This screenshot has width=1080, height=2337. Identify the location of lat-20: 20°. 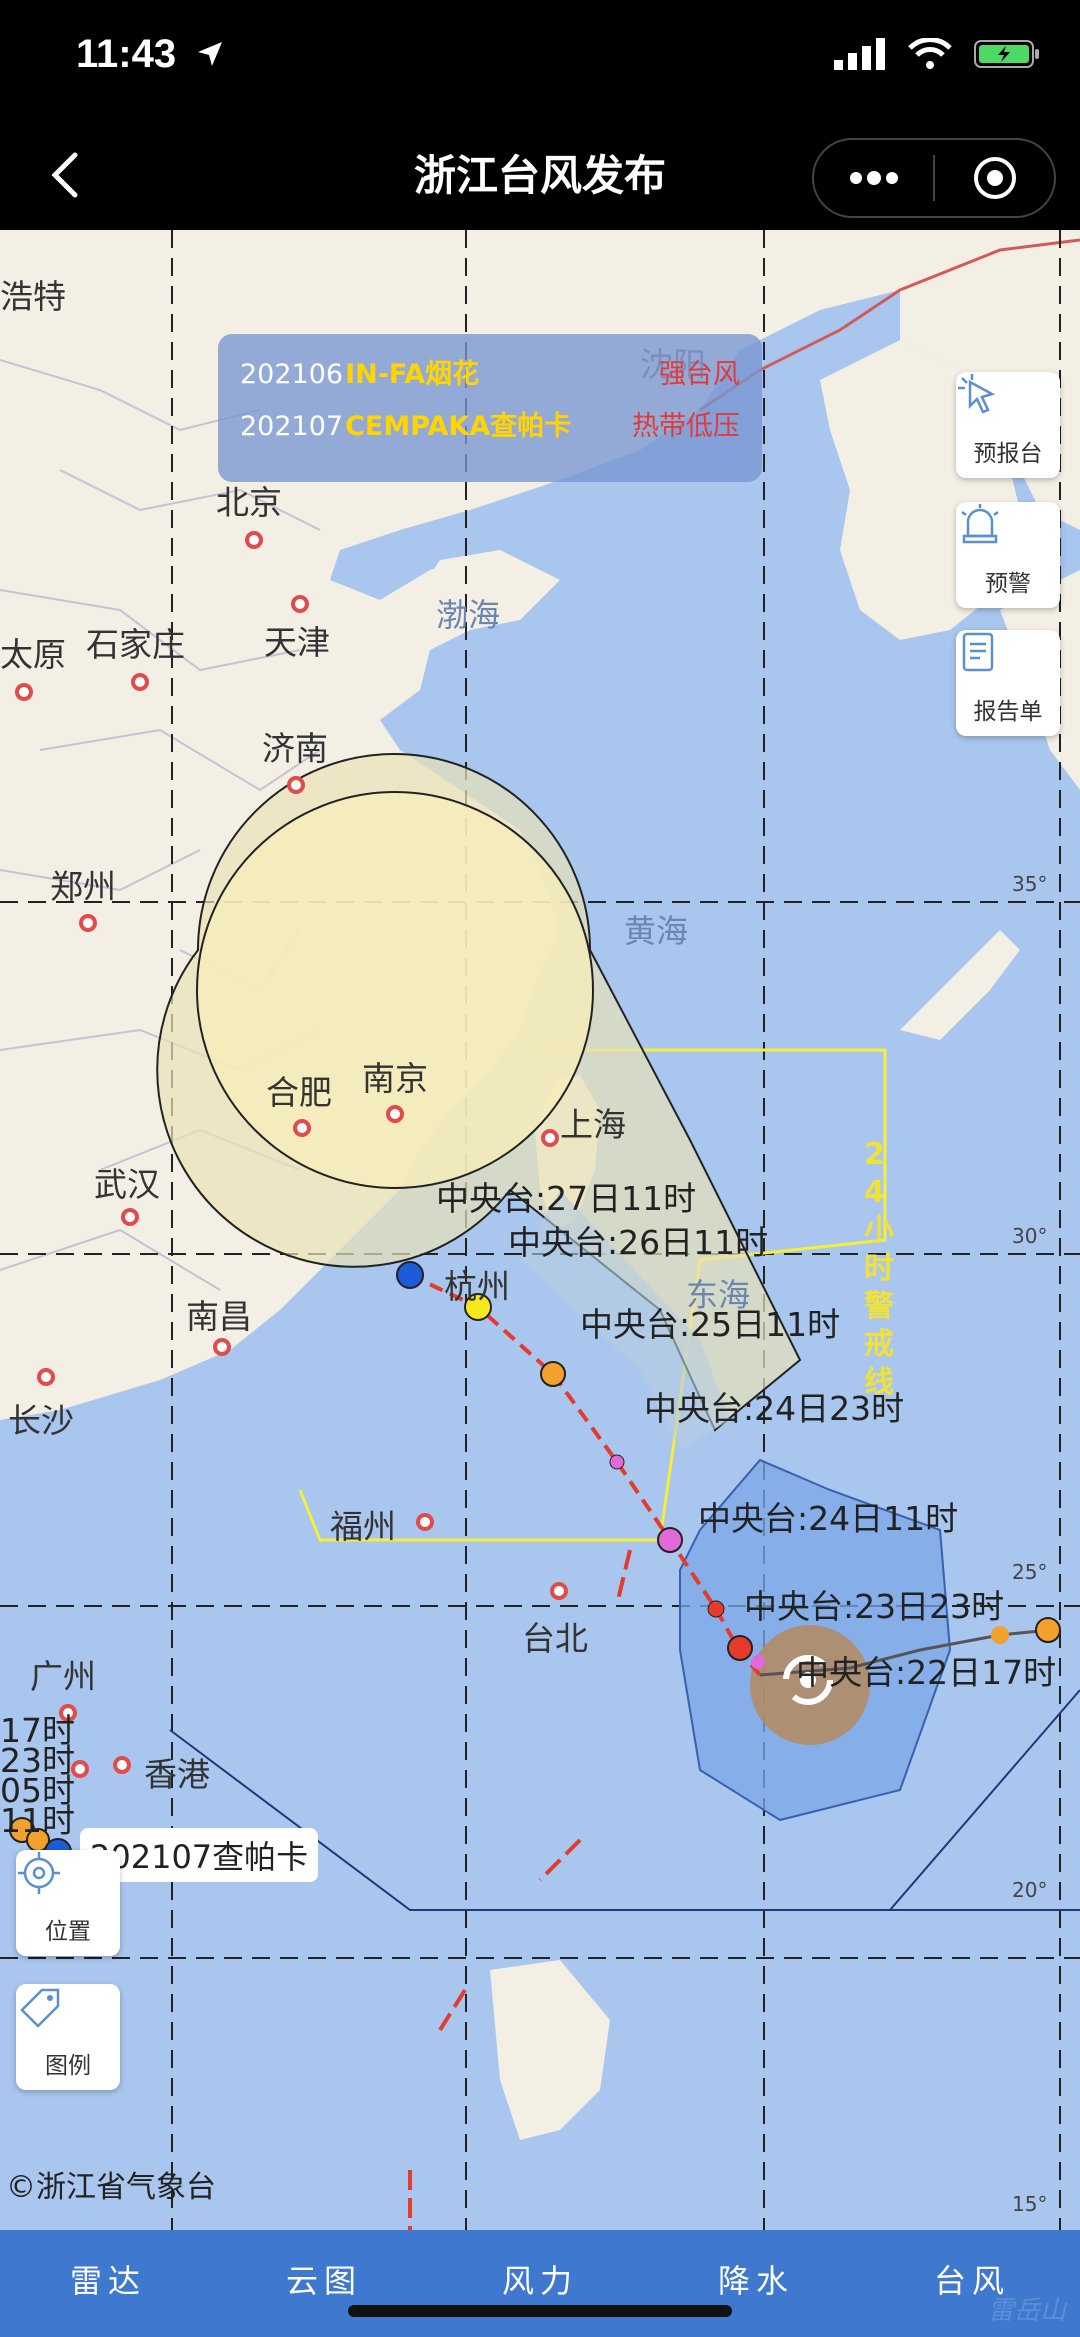
(1030, 1890).